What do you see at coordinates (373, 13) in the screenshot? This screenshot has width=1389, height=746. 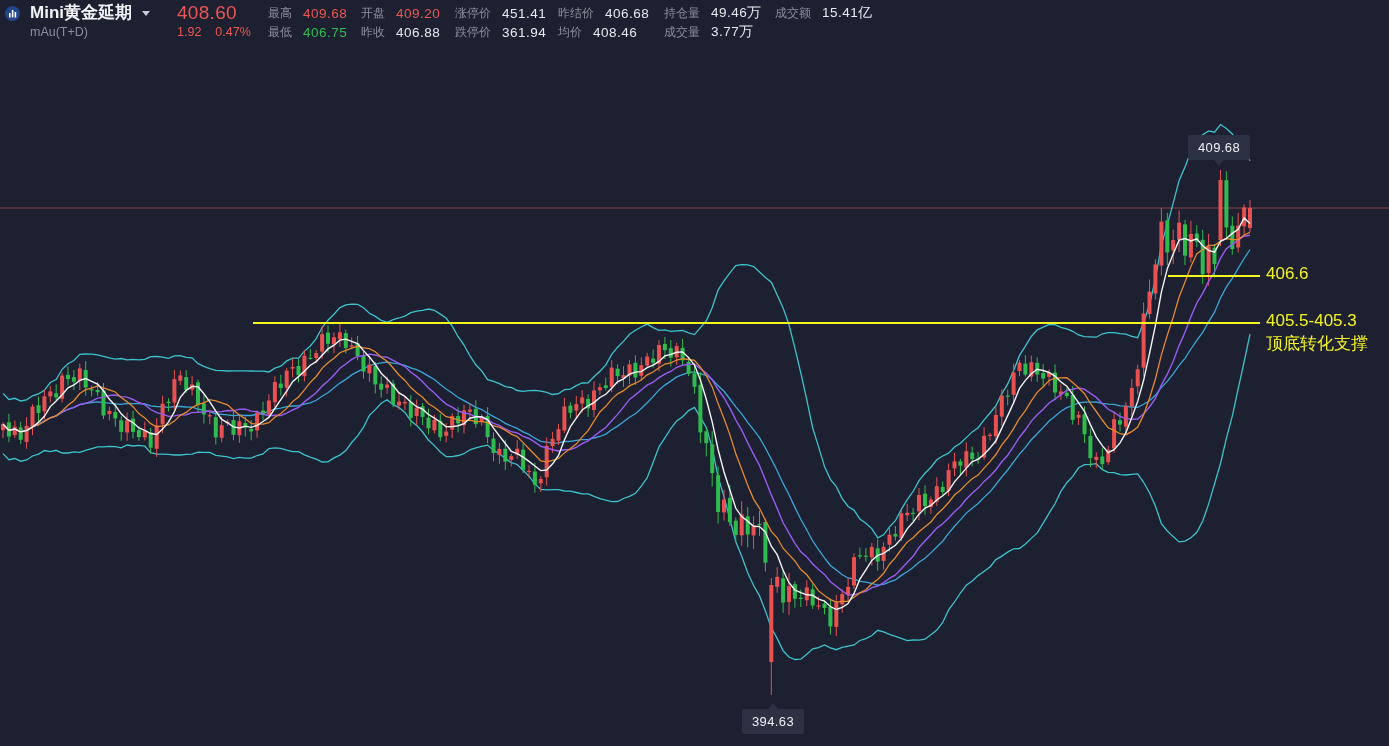 I see `stat-label: 开盘` at bounding box center [373, 13].